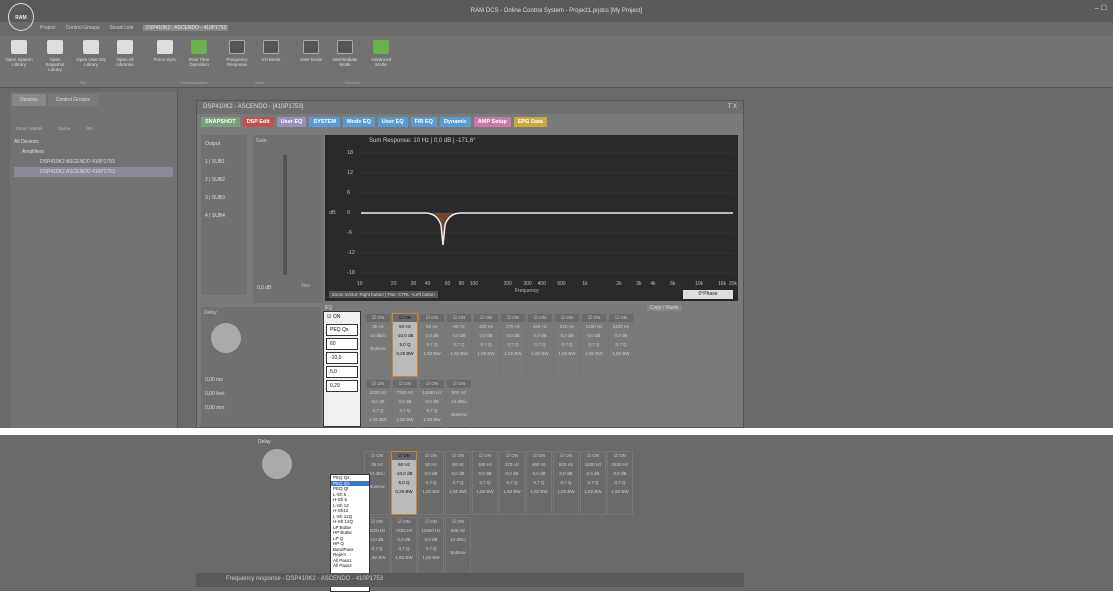 The image size is (1113, 592). Describe the element at coordinates (210, 408) in the screenshot. I see `delay-mm-value: 0,00` at that location.